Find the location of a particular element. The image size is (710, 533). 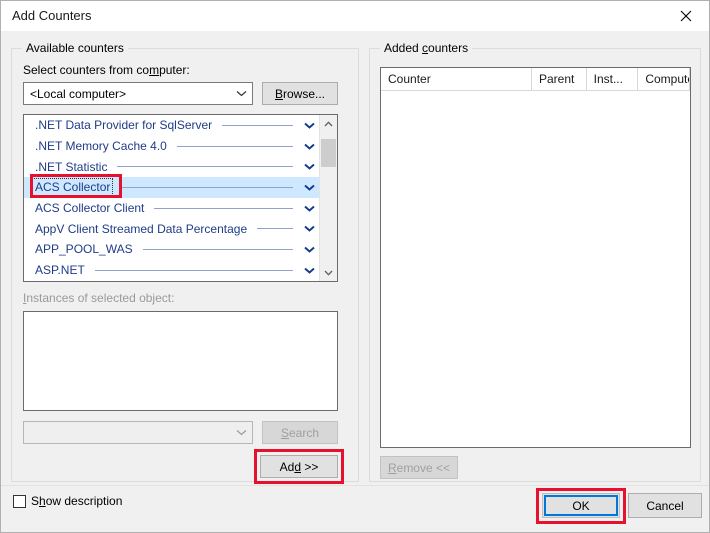

counter-list-scrollbar is located at coordinates (328, 198).